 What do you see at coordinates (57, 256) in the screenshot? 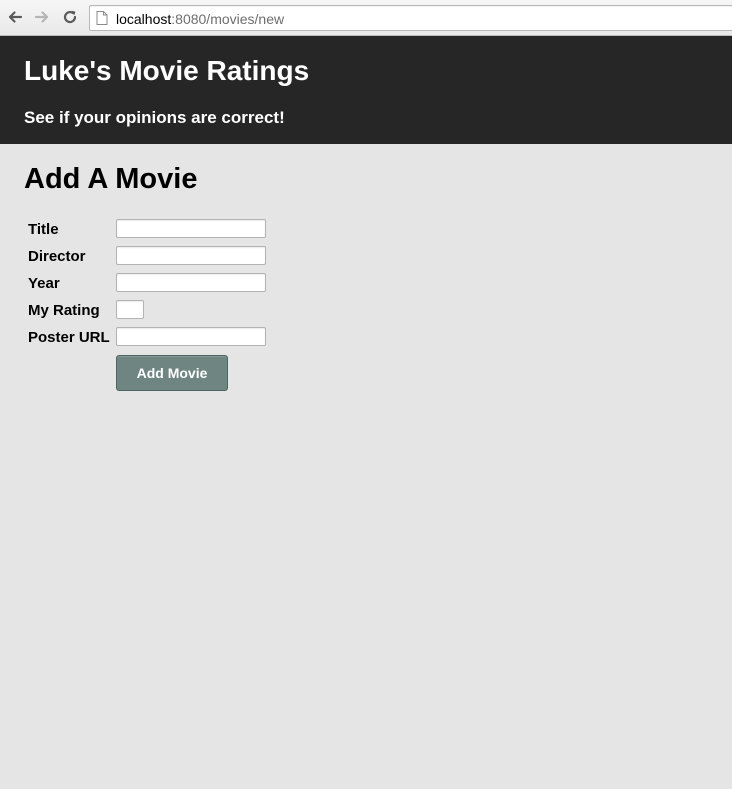
I see `director-label: Director` at bounding box center [57, 256].